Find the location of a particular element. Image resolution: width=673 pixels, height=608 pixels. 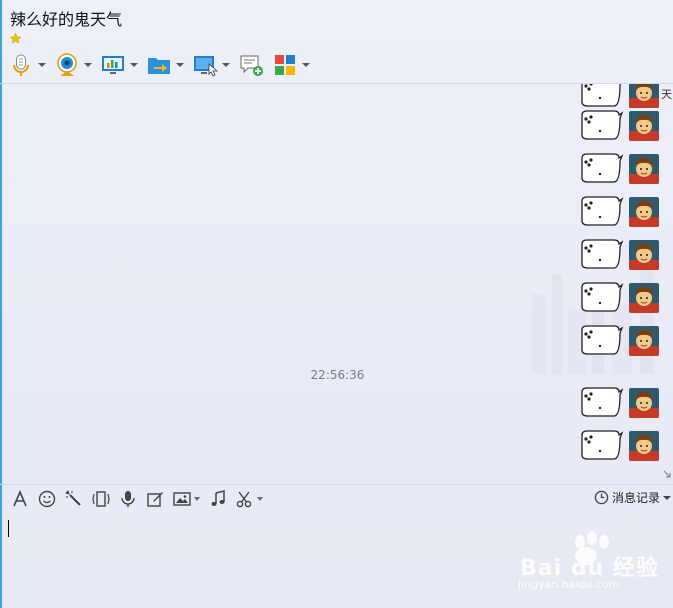

create-discussion-button is located at coordinates (251, 65).